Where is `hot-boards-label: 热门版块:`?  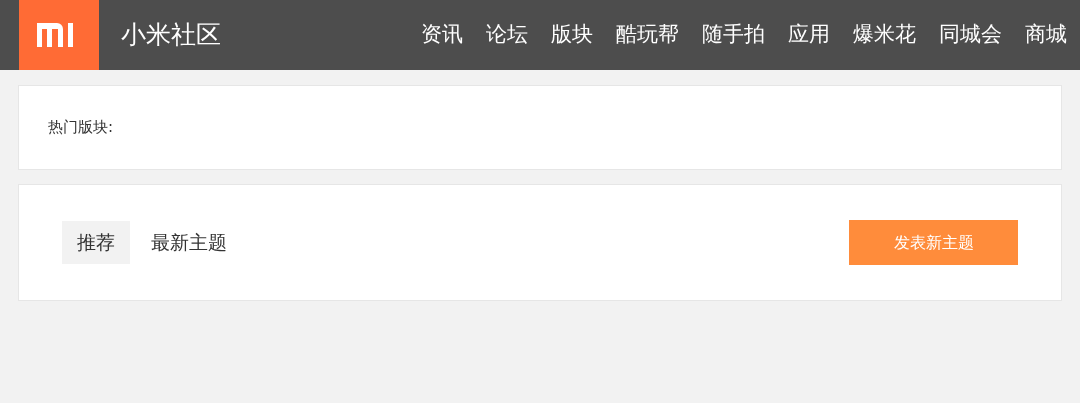
hot-boards-label: 热门版块: is located at coordinates (81, 128).